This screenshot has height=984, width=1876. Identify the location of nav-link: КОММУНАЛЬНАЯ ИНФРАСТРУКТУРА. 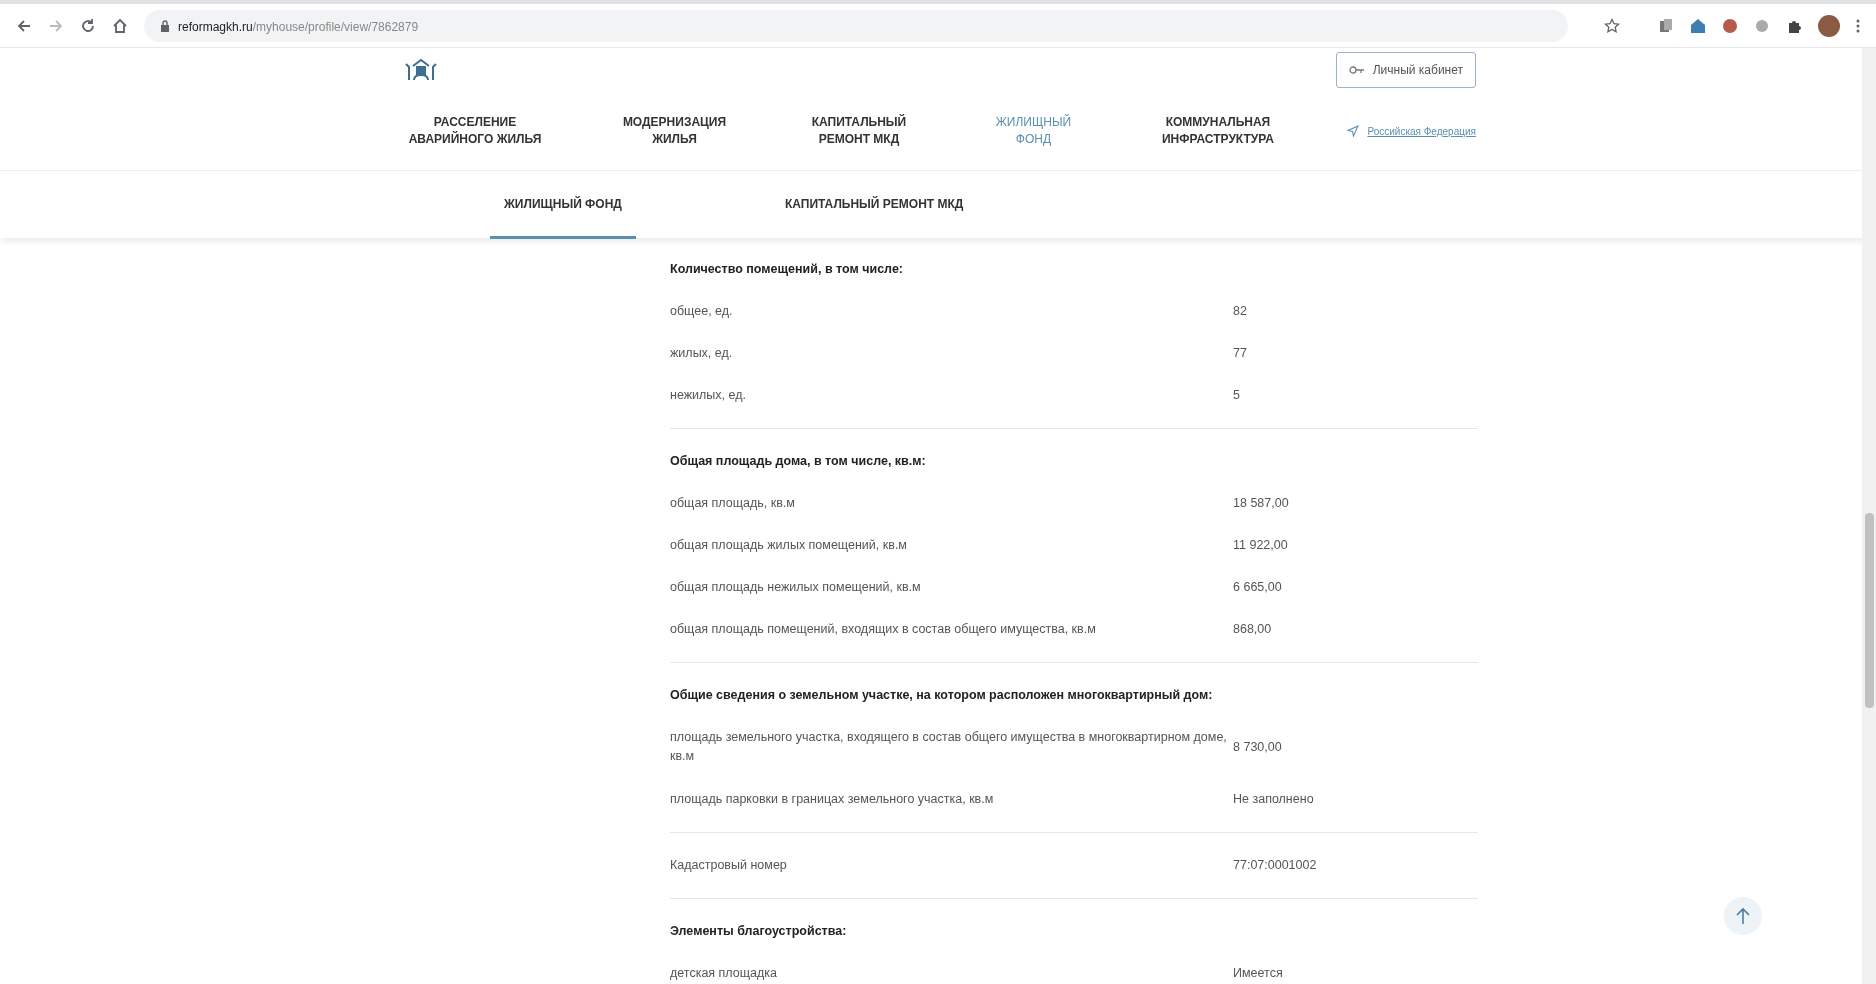
(1217, 131).